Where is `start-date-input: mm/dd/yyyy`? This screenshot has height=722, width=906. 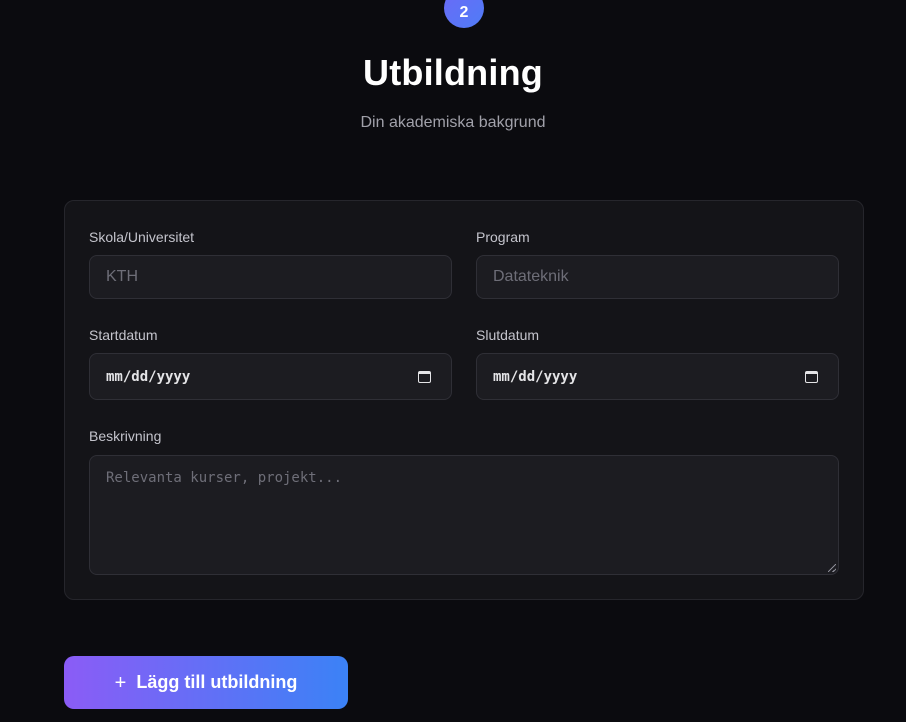 start-date-input: mm/dd/yyyy is located at coordinates (270, 376).